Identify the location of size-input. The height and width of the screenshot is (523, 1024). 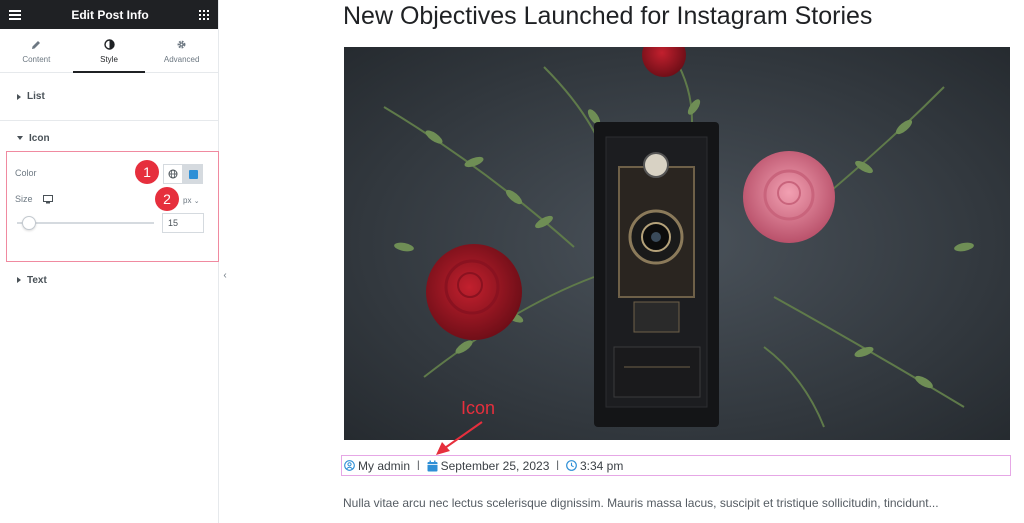
(183, 223).